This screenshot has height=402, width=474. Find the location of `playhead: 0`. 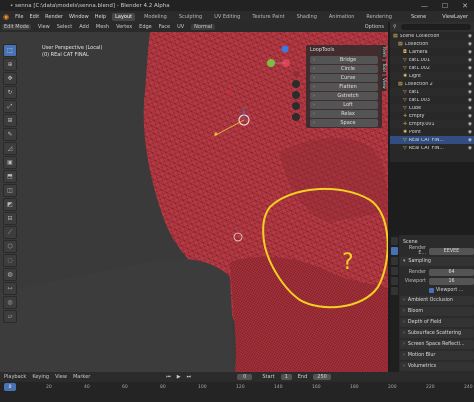

playhead: 0 is located at coordinates (10, 387).